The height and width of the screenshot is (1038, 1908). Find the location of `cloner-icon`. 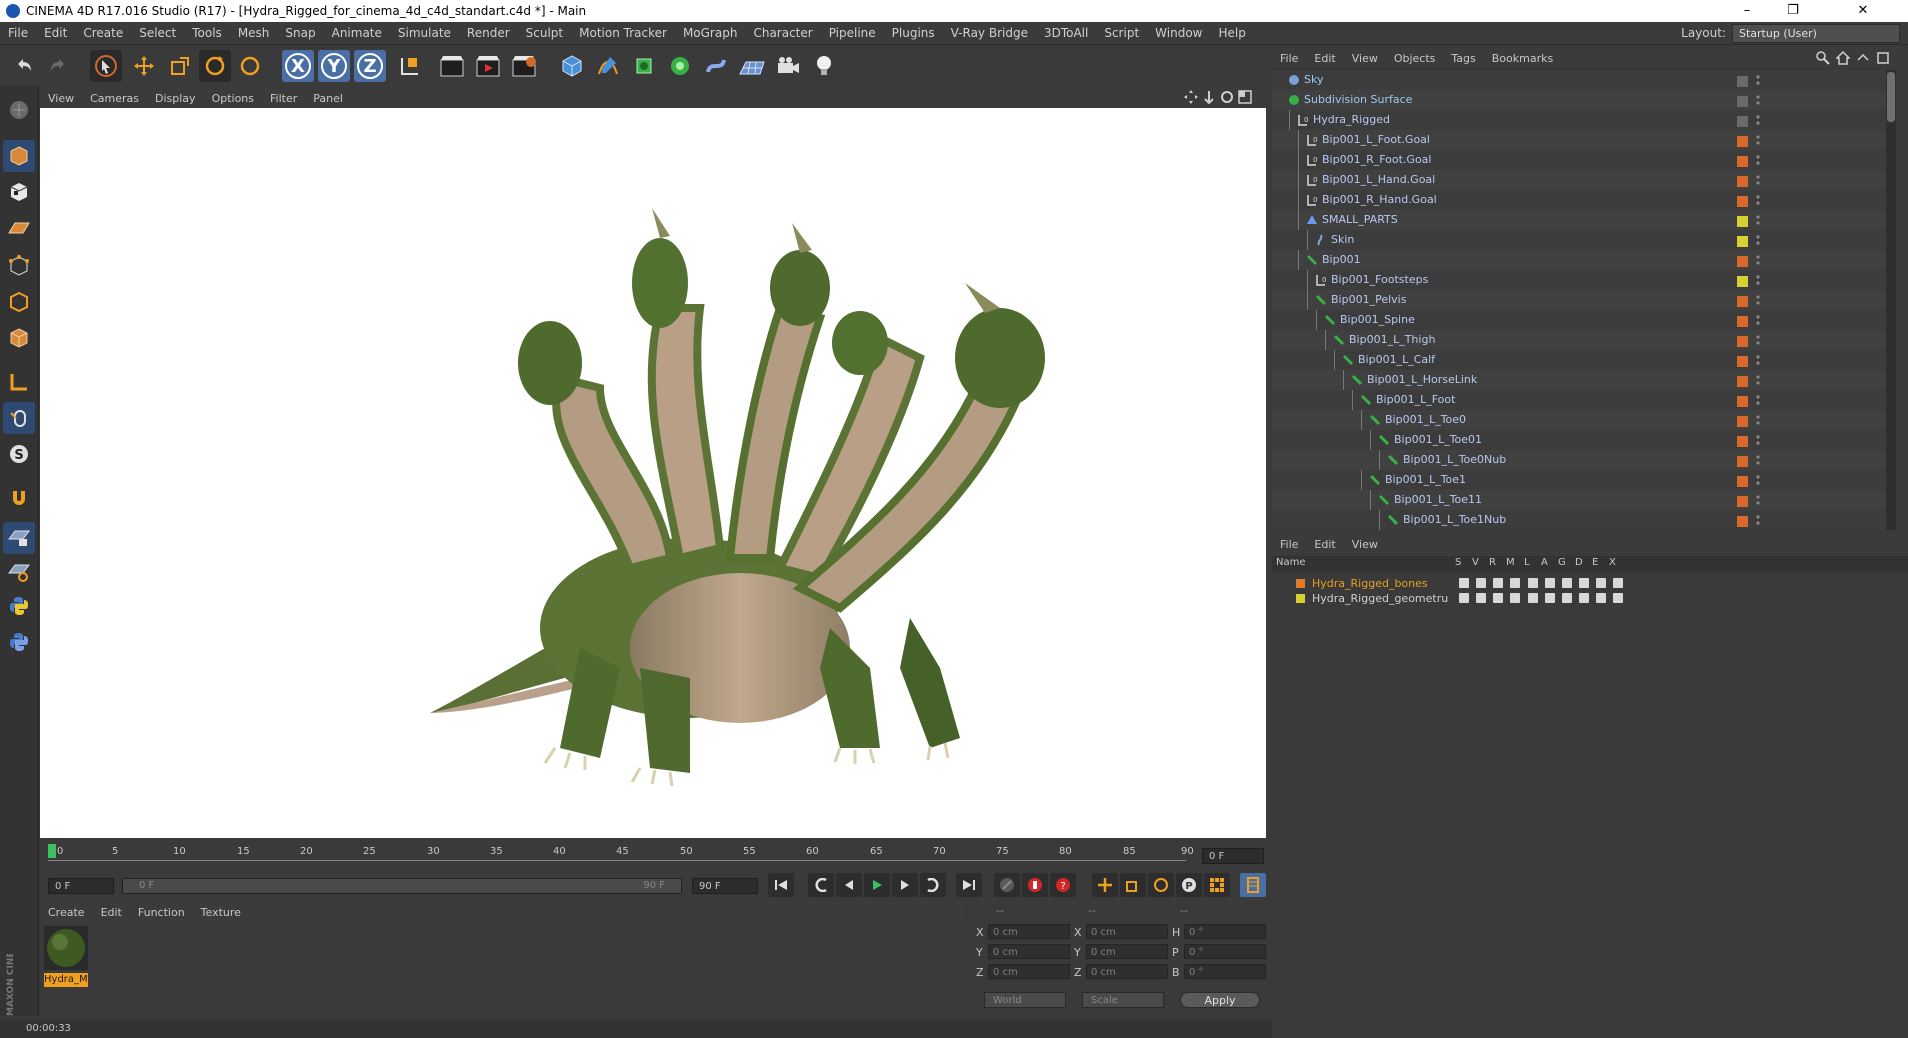

cloner-icon is located at coordinates (680, 66).